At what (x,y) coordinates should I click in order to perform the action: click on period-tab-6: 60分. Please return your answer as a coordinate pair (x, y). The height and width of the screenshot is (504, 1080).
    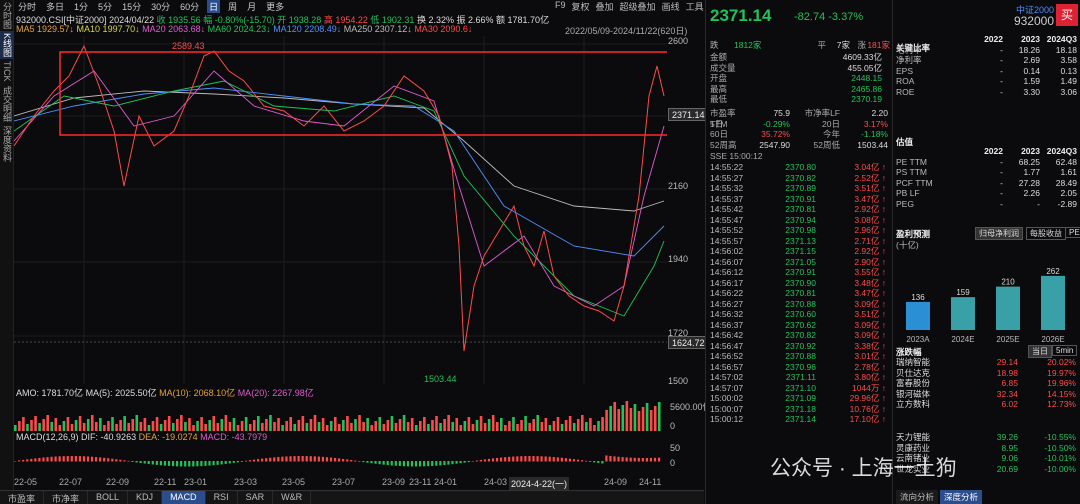
    Looking at the image, I should click on (189, 6).